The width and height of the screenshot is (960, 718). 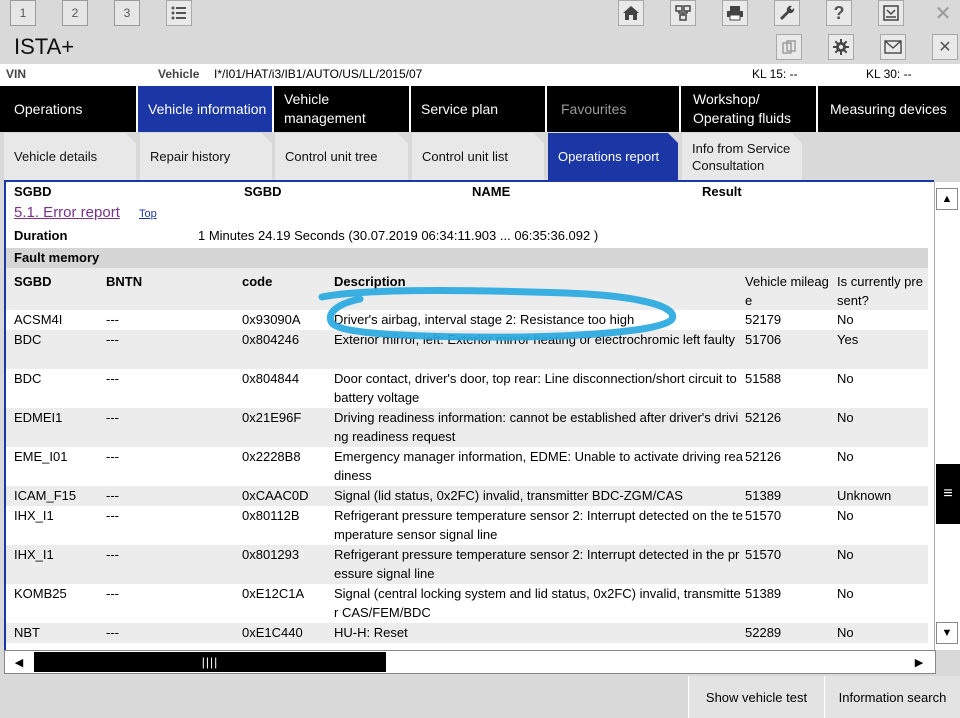 What do you see at coordinates (206, 156) in the screenshot?
I see `tab-repair-history: Repair history` at bounding box center [206, 156].